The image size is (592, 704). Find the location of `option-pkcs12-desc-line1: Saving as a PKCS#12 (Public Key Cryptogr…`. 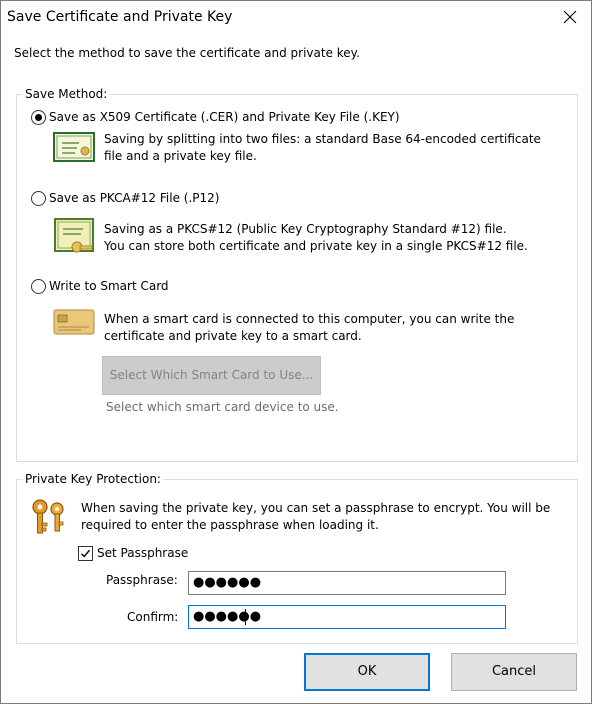

option-pkcs12-desc-line1: Saving as a PKCS#12 (Public Key Cryptogr… is located at coordinates (305, 229).